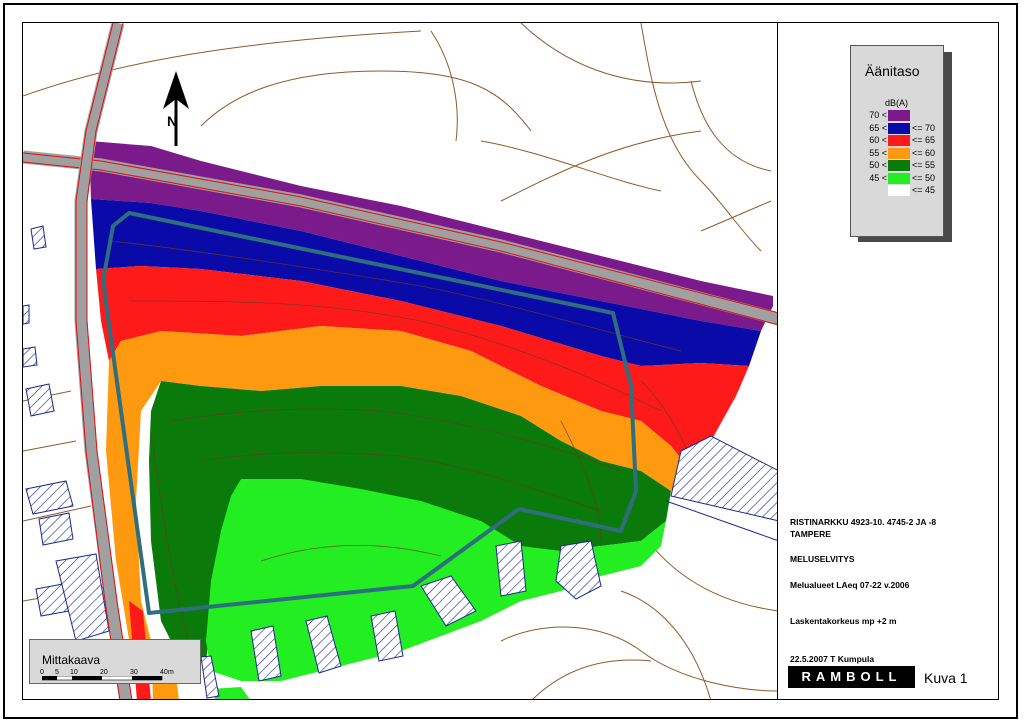 Image resolution: width=1024 pixels, height=724 pixels. I want to click on legend-row: 60 < <= 65, so click(898, 140).